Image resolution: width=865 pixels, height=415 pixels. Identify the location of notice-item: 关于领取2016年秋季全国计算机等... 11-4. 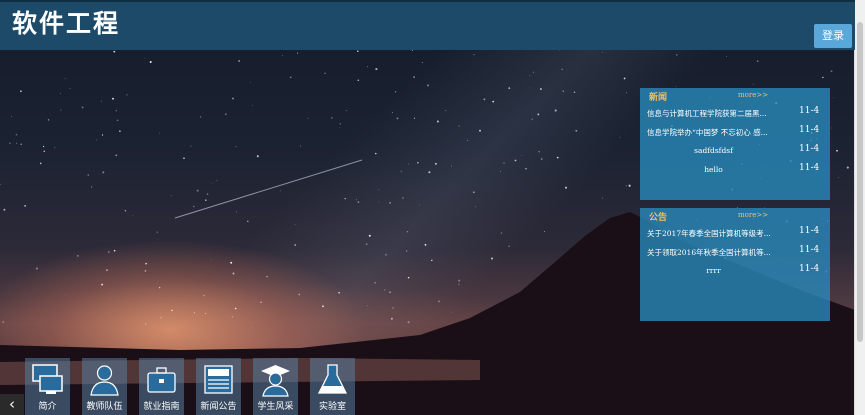
(735, 252).